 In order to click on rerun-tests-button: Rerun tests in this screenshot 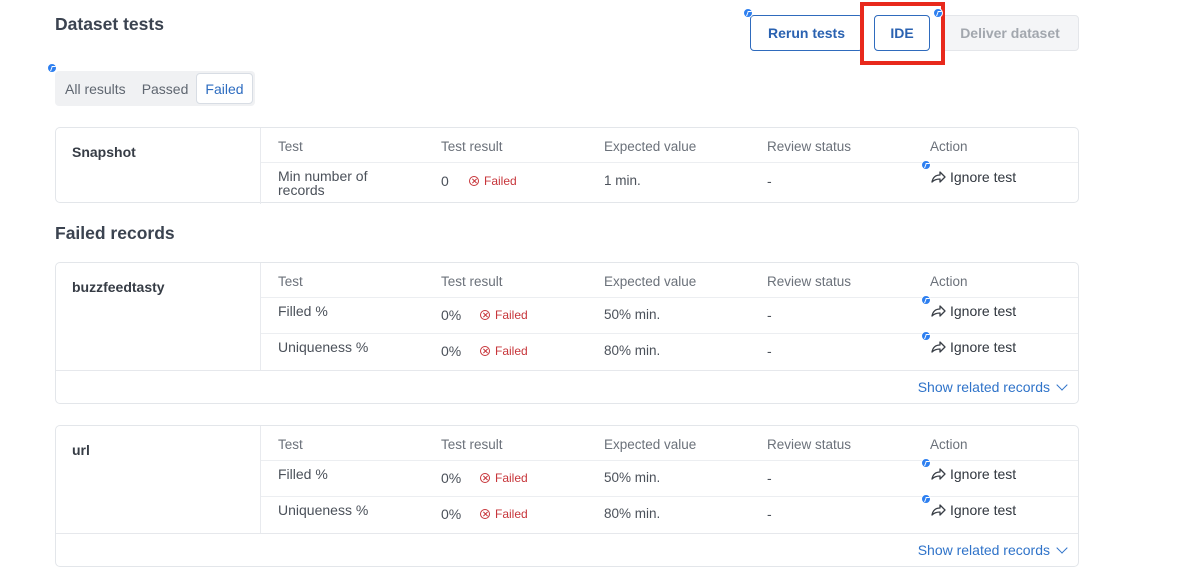, I will do `click(806, 33)`.